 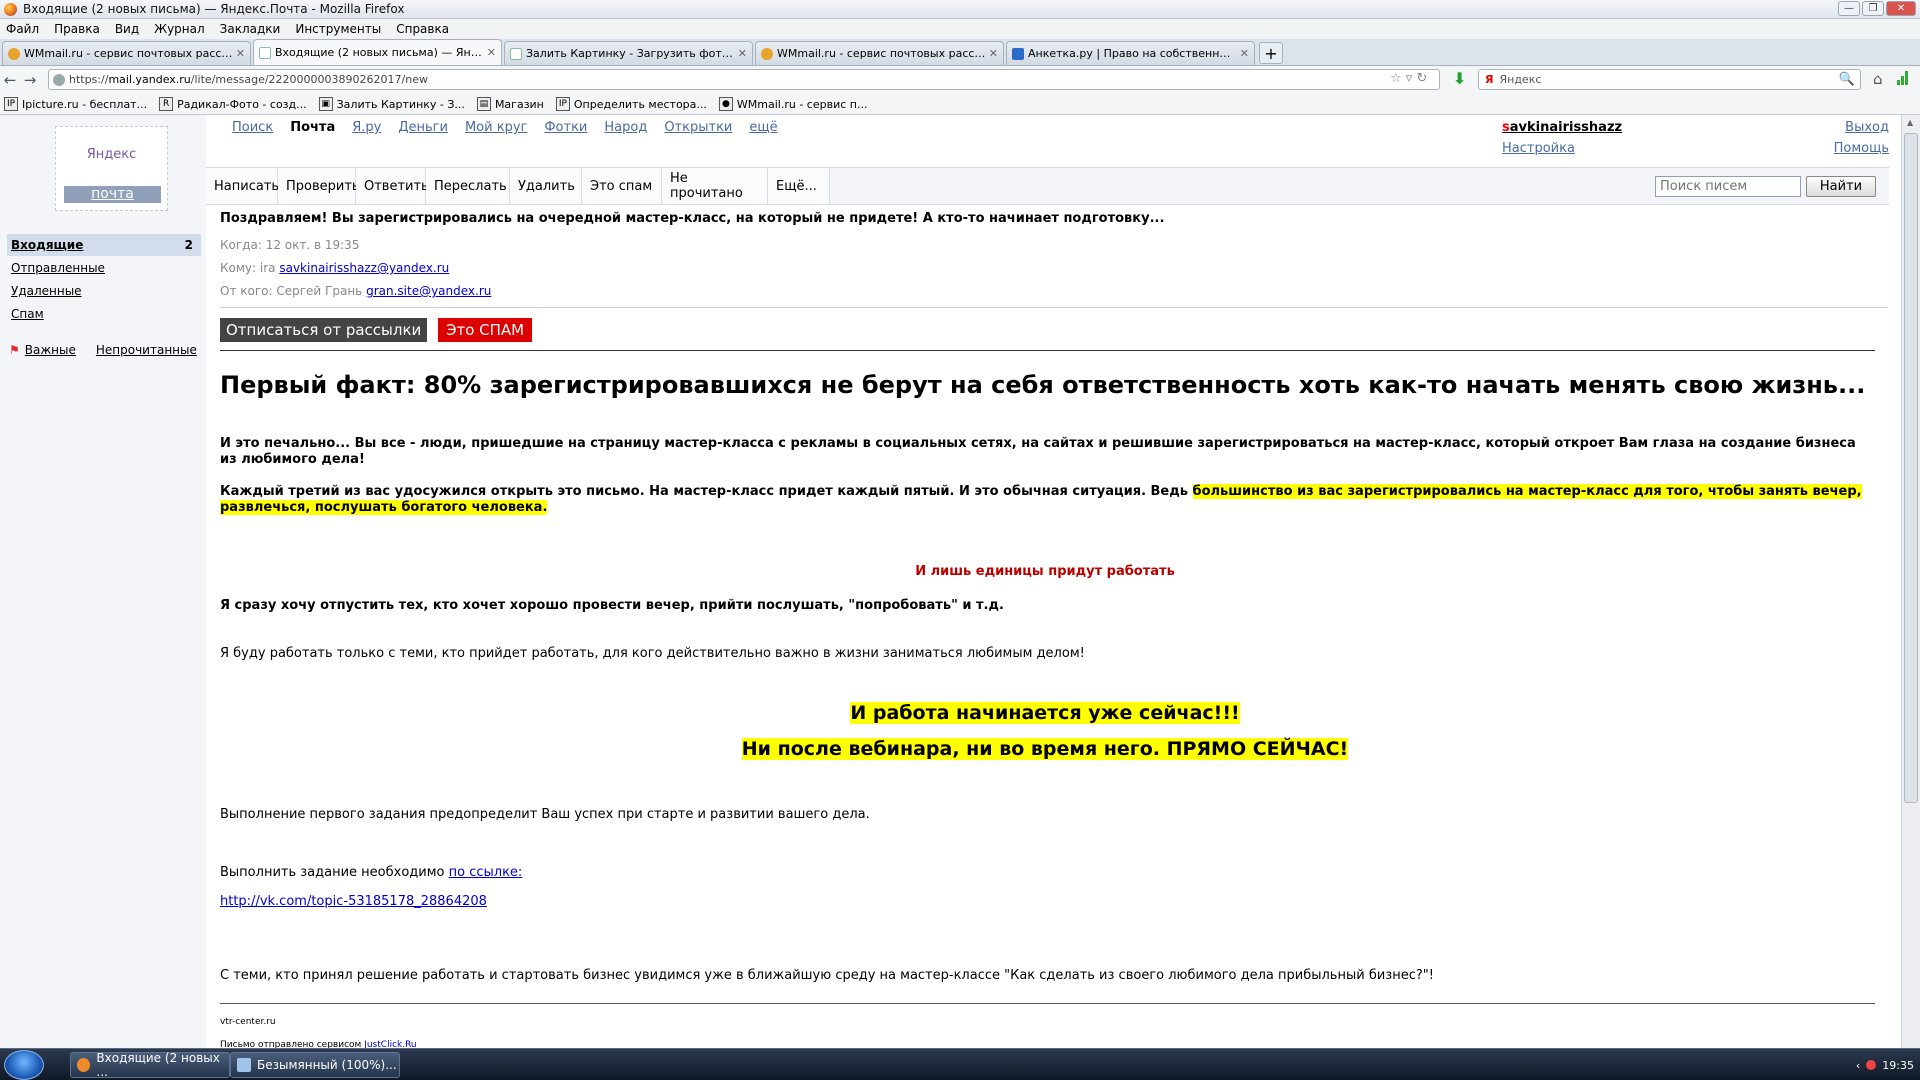 What do you see at coordinates (1408, 78) in the screenshot?
I see `bookmark-star-icon: ☆ ▿ ↻` at bounding box center [1408, 78].